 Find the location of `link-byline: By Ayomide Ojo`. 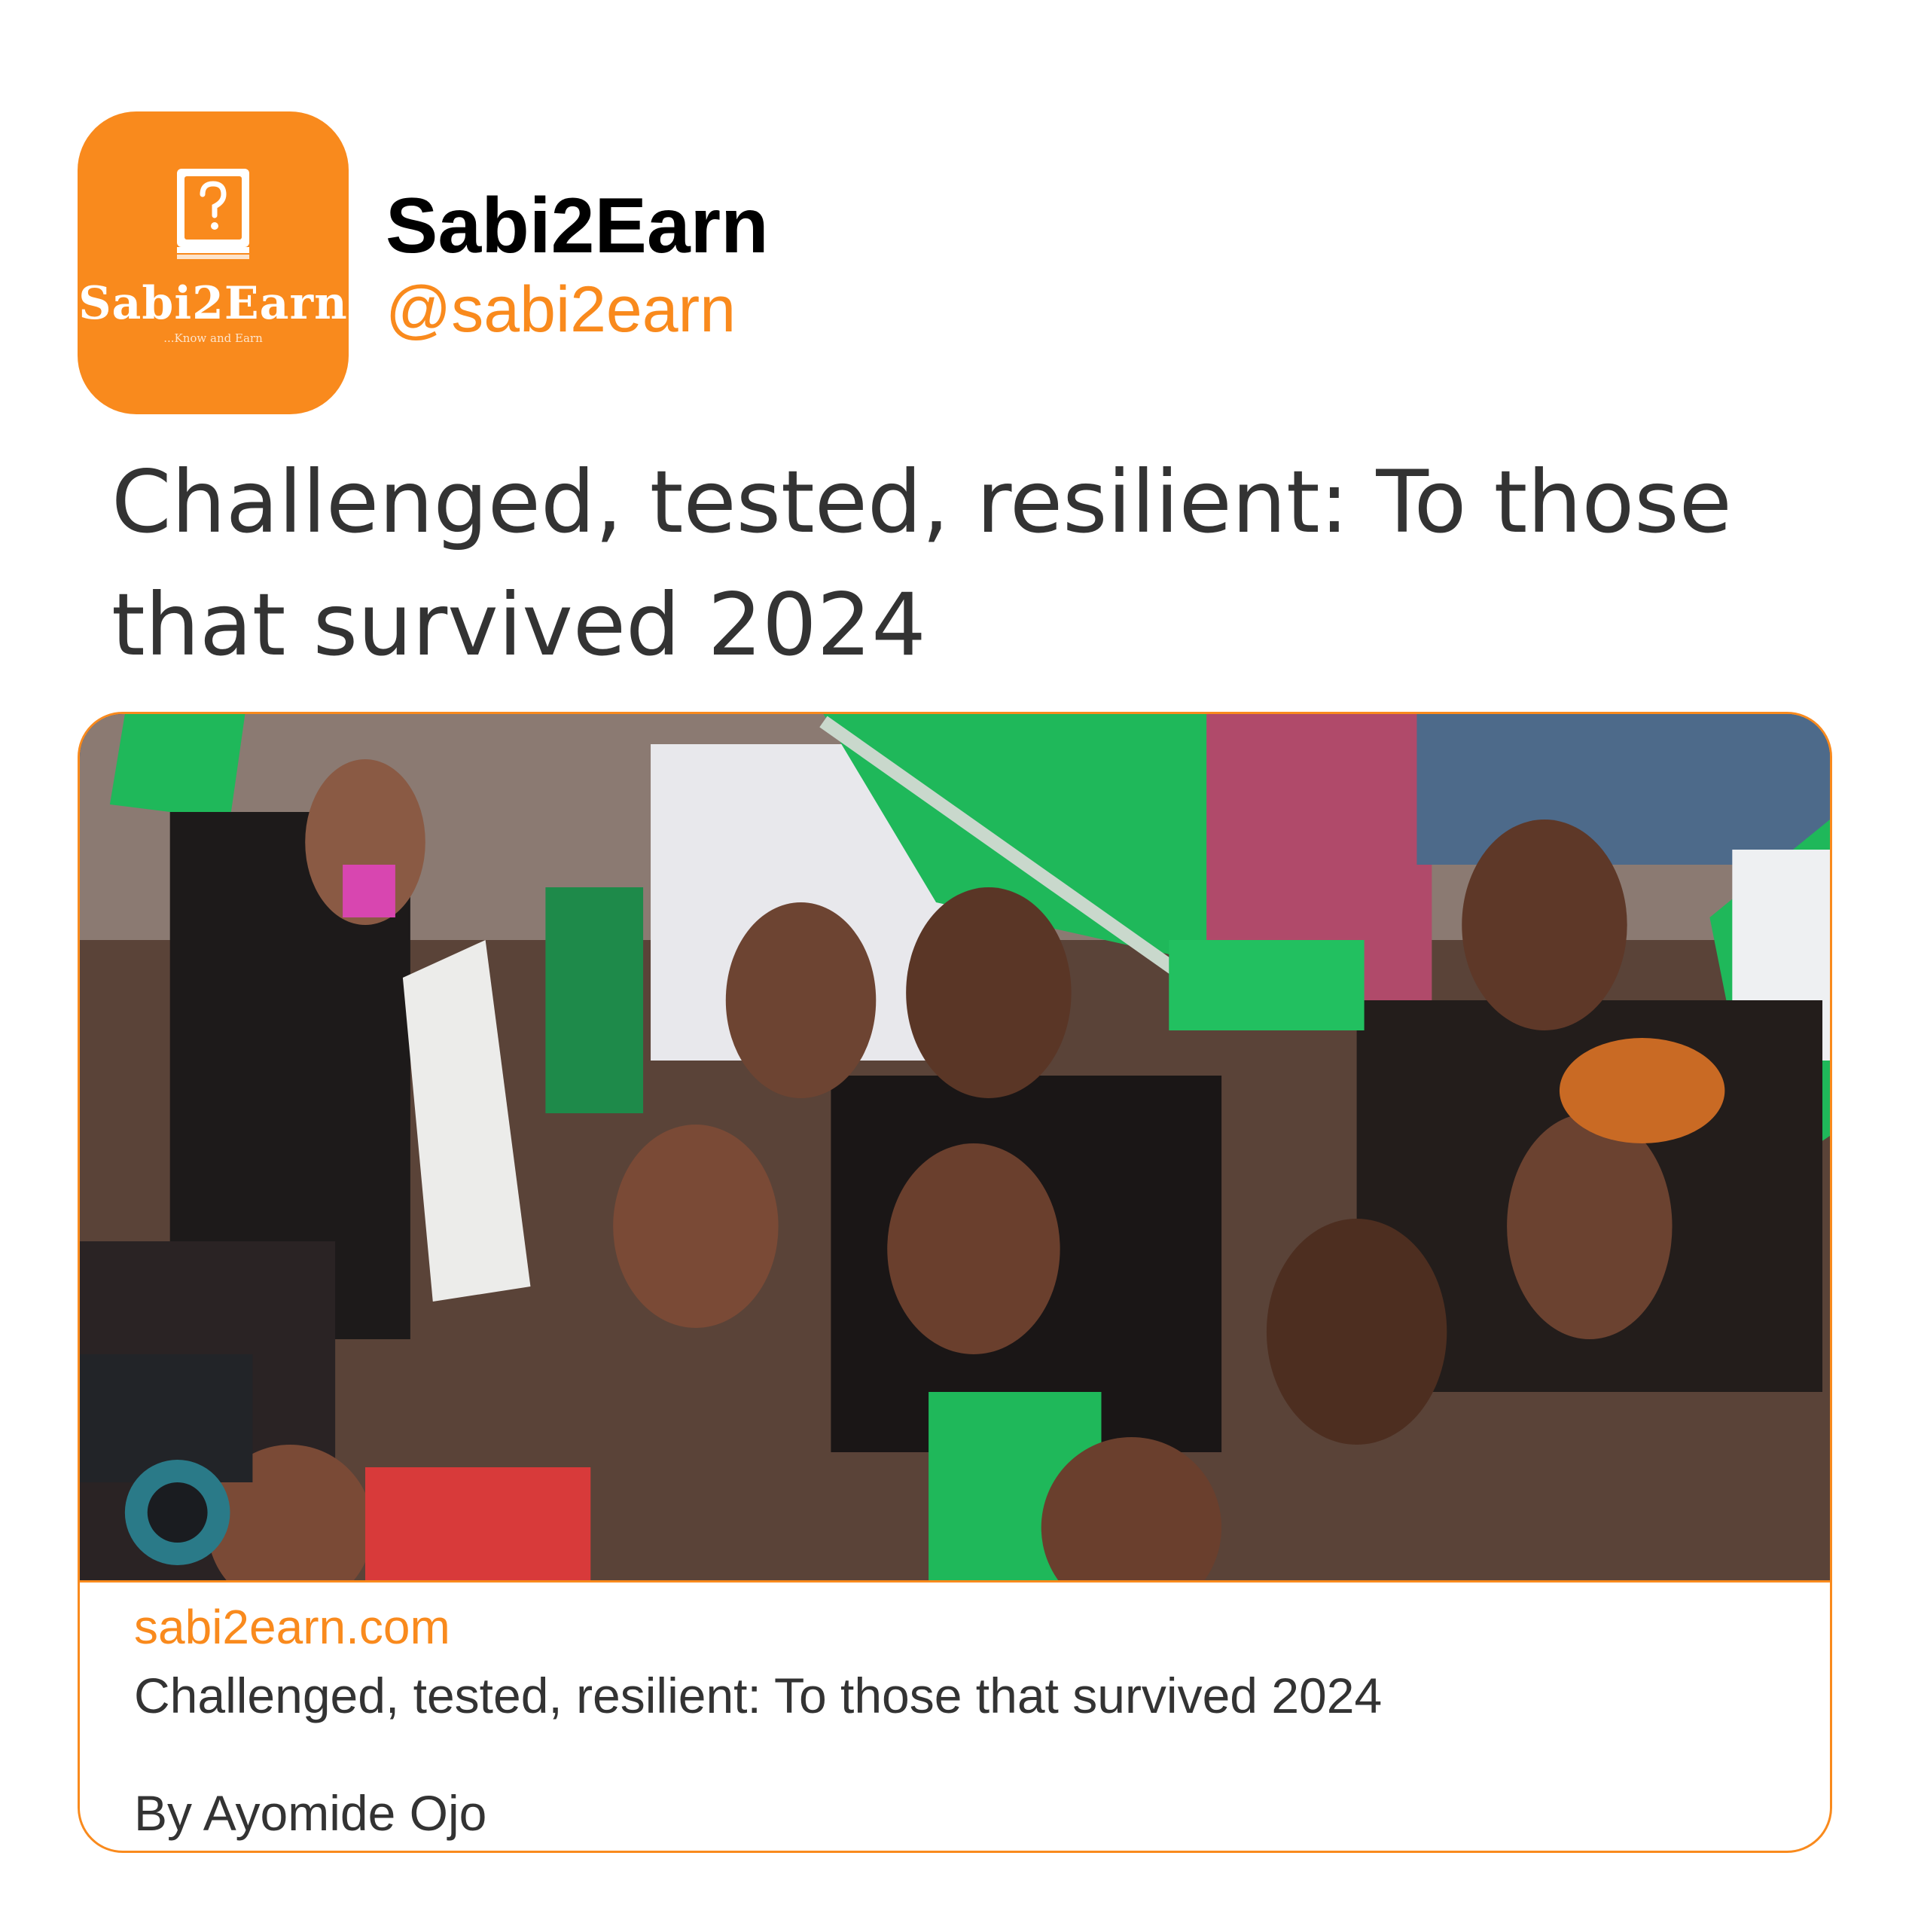

link-byline: By Ayomide Ojo is located at coordinates (310, 1813).